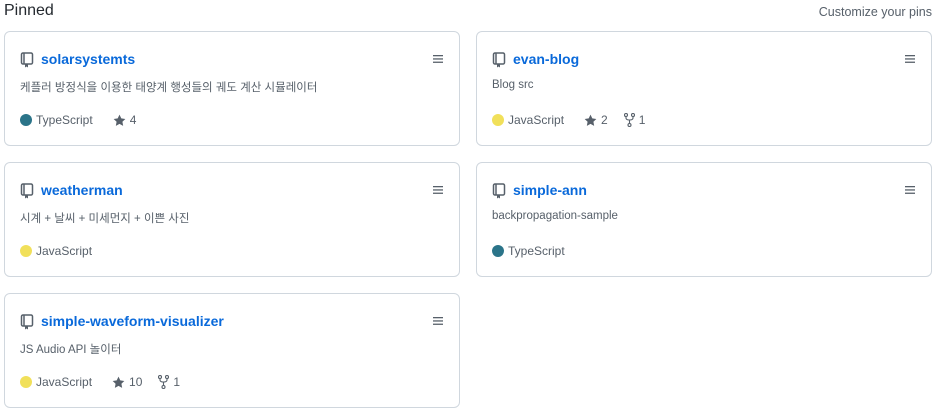 The image size is (936, 412). I want to click on repo-description: 케플러 방정식을 이용한 태양계 행성들의 궤도 계산 시뮬레이터, so click(169, 88).